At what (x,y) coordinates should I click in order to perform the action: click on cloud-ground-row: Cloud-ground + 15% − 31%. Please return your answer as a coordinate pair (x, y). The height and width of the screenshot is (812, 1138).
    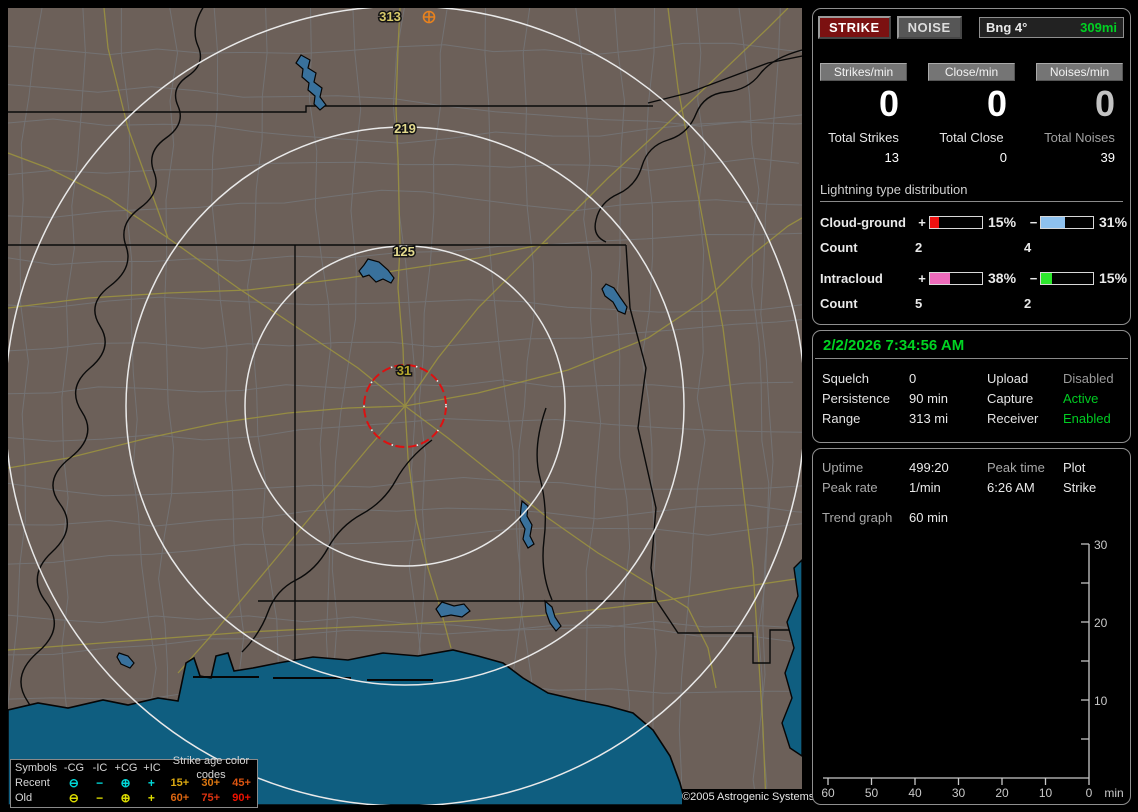
    Looking at the image, I should click on (973, 222).